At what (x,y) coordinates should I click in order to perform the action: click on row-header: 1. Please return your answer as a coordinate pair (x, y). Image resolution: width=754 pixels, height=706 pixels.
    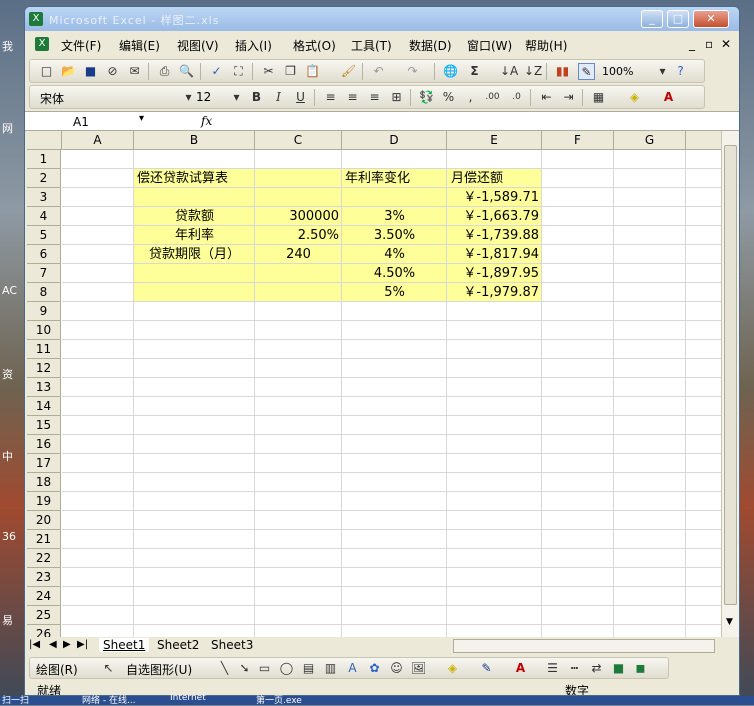
    Looking at the image, I should click on (44, 159).